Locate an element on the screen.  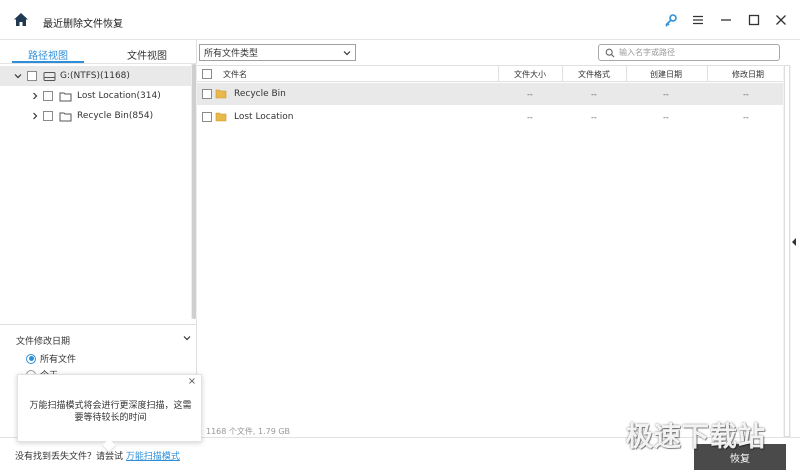
minimize-icon is located at coordinates (726, 20).